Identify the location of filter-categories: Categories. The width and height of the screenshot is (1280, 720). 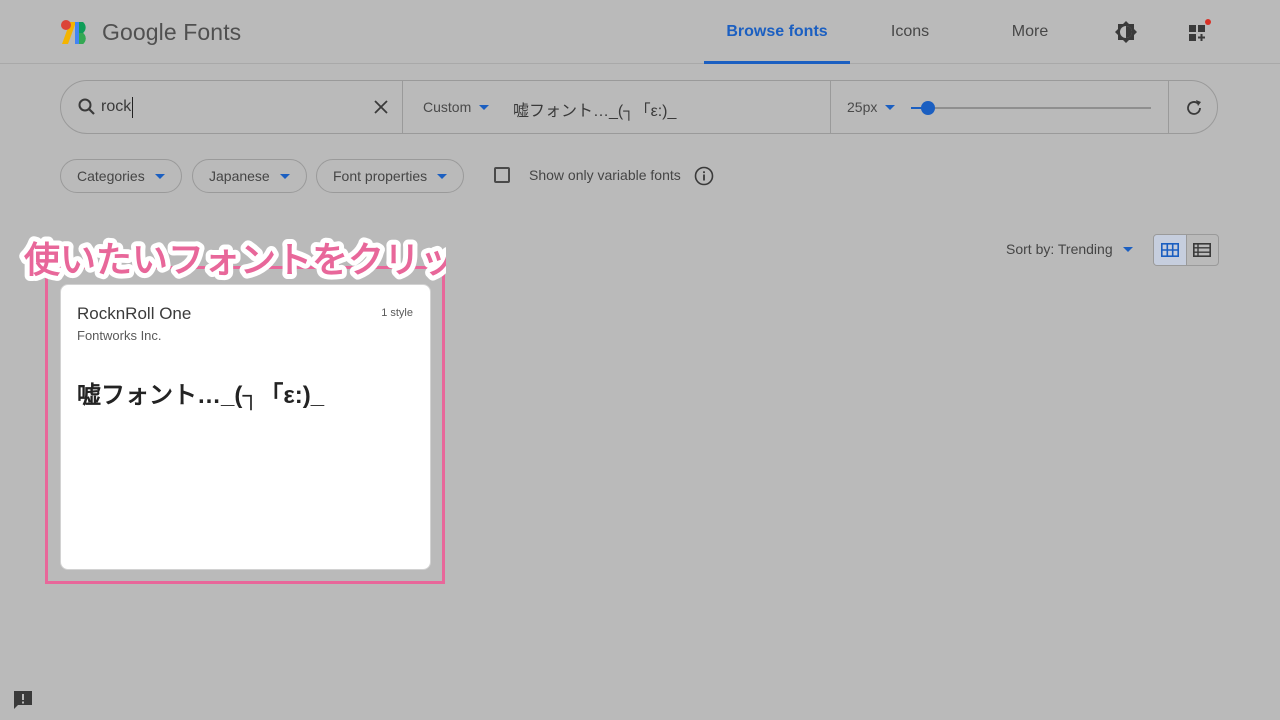
(121, 176).